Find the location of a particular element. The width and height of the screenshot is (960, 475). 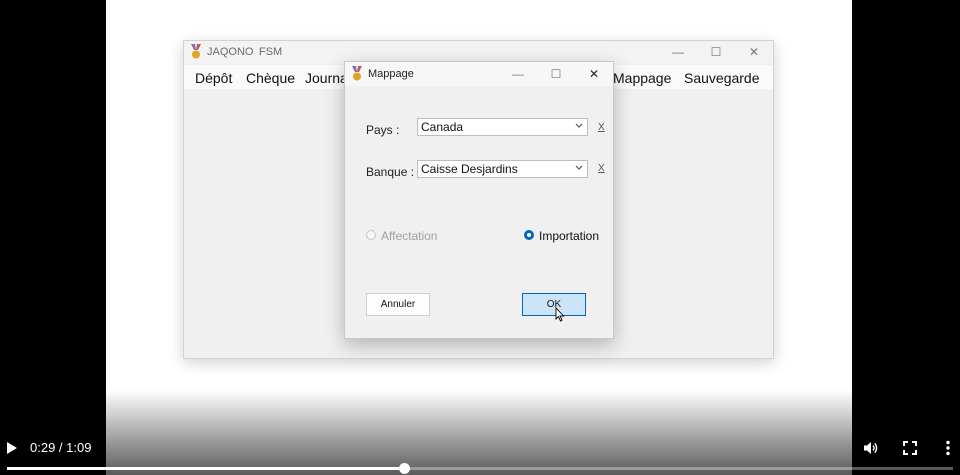

progress-bar is located at coordinates (480, 468).